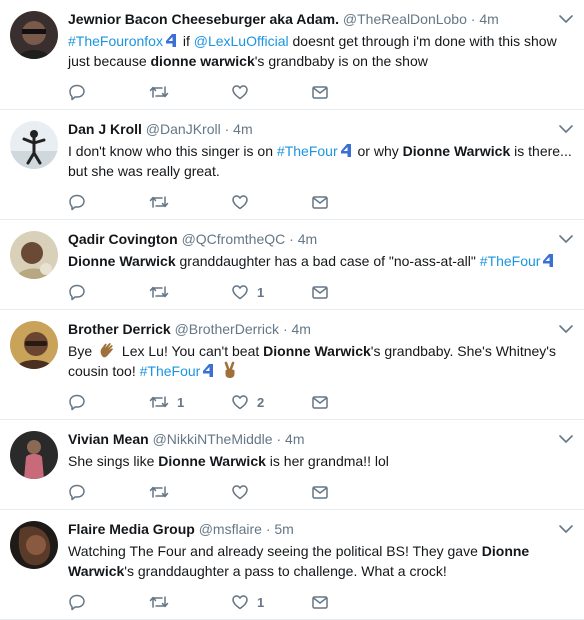 The width and height of the screenshot is (584, 620). I want to click on like-button: 2, so click(247, 402).